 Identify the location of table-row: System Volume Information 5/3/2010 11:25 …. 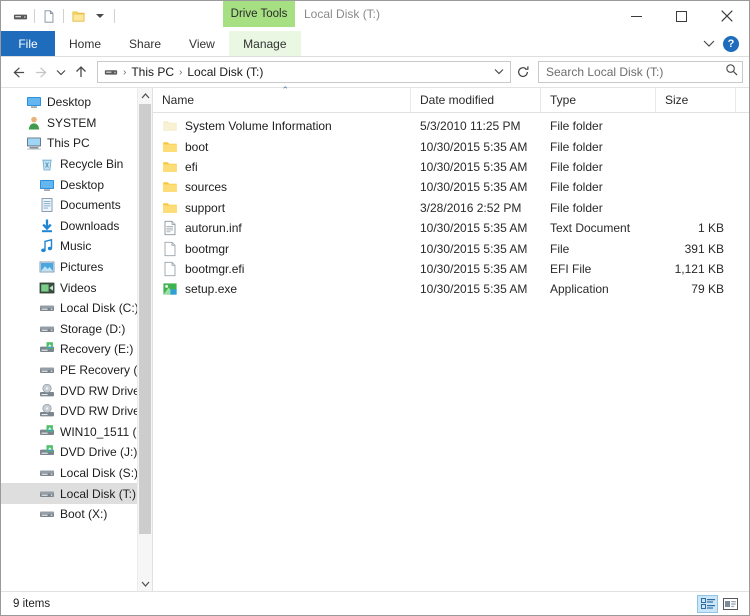
(451, 126).